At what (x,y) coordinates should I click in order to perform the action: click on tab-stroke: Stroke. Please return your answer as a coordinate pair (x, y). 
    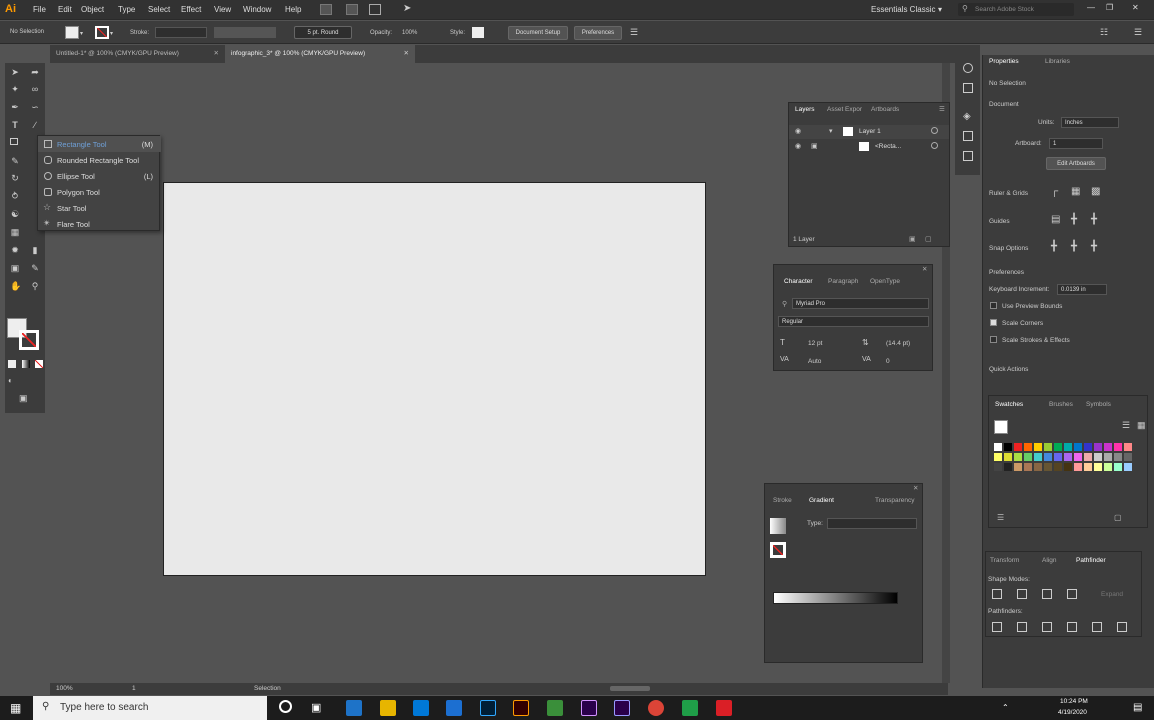
    Looking at the image, I should click on (782, 501).